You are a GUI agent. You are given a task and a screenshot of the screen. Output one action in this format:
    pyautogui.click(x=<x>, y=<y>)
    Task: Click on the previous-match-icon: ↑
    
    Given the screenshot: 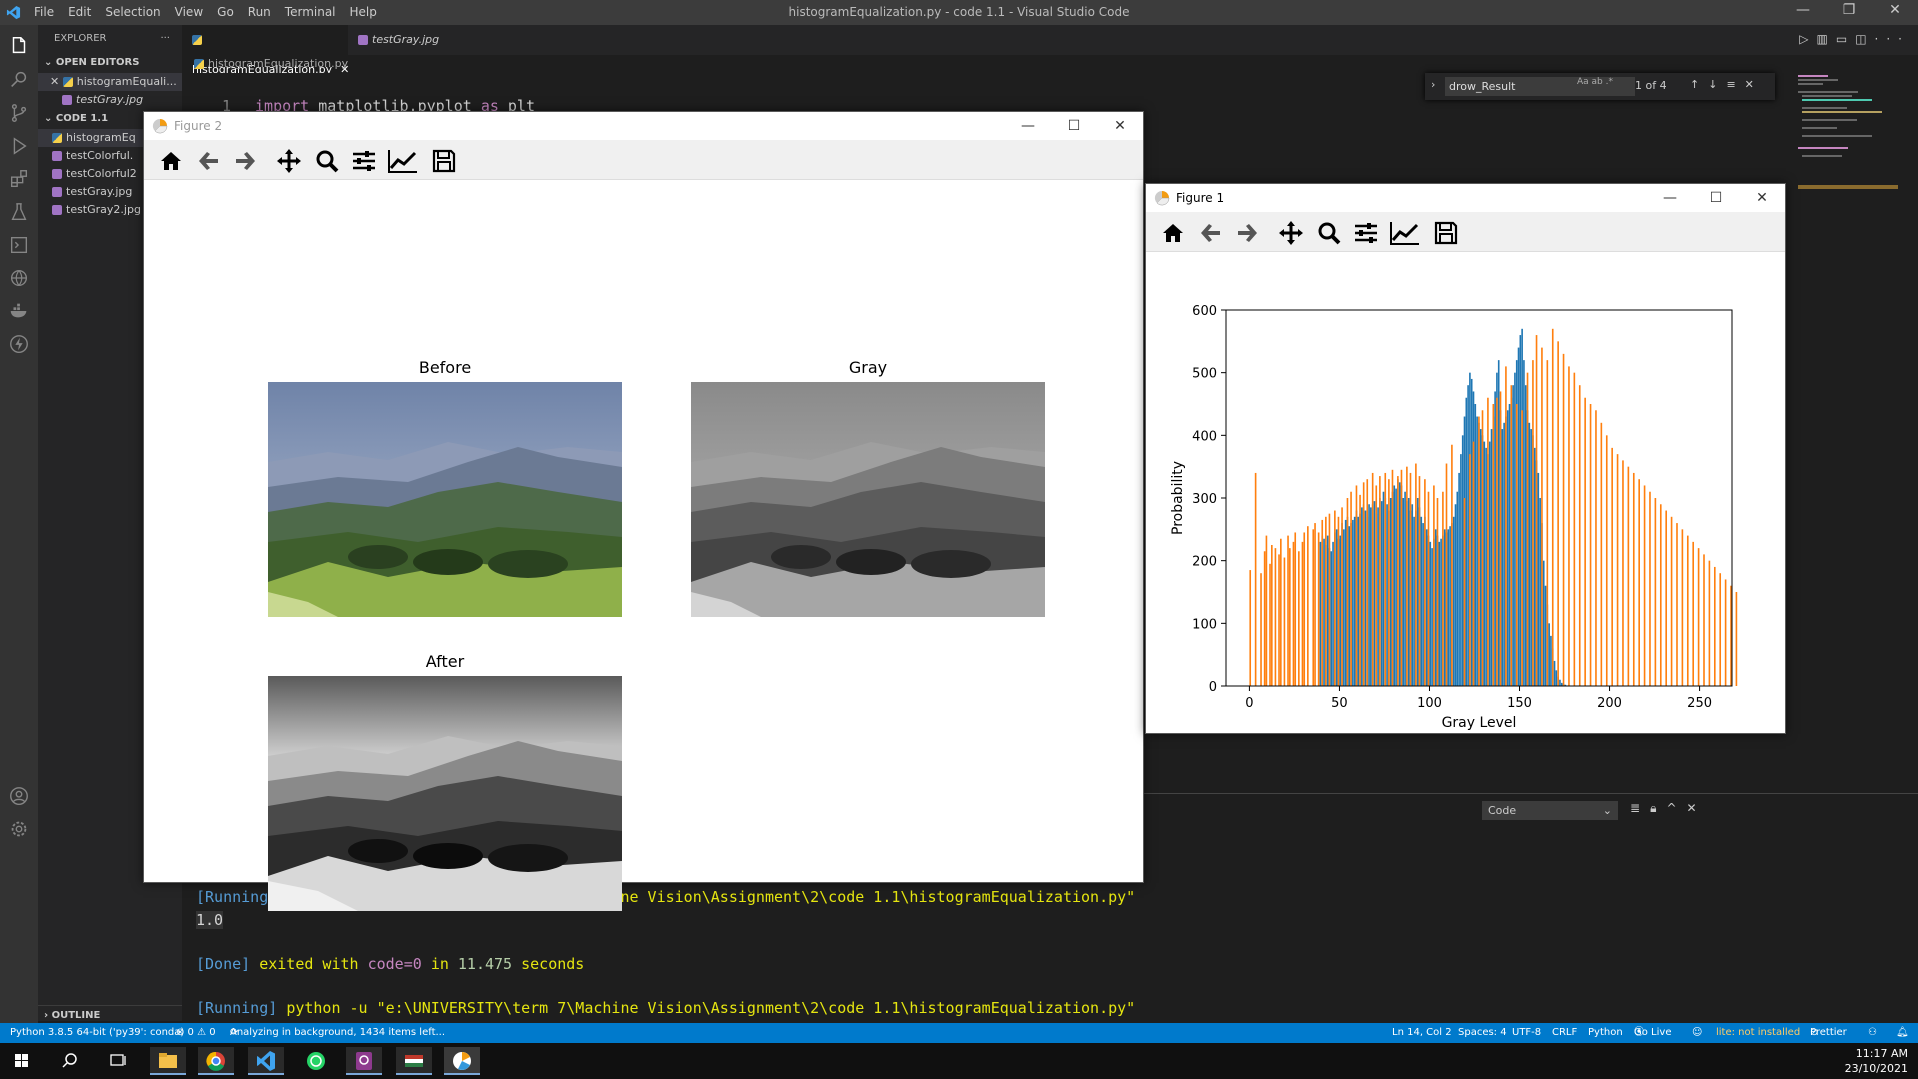 What is the action you would take?
    pyautogui.click(x=1699, y=84)
    